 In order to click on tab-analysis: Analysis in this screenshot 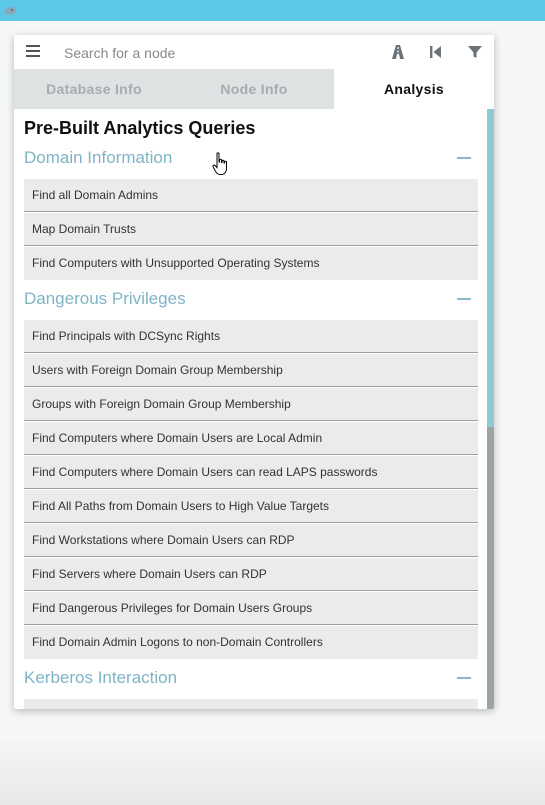, I will do `click(414, 89)`.